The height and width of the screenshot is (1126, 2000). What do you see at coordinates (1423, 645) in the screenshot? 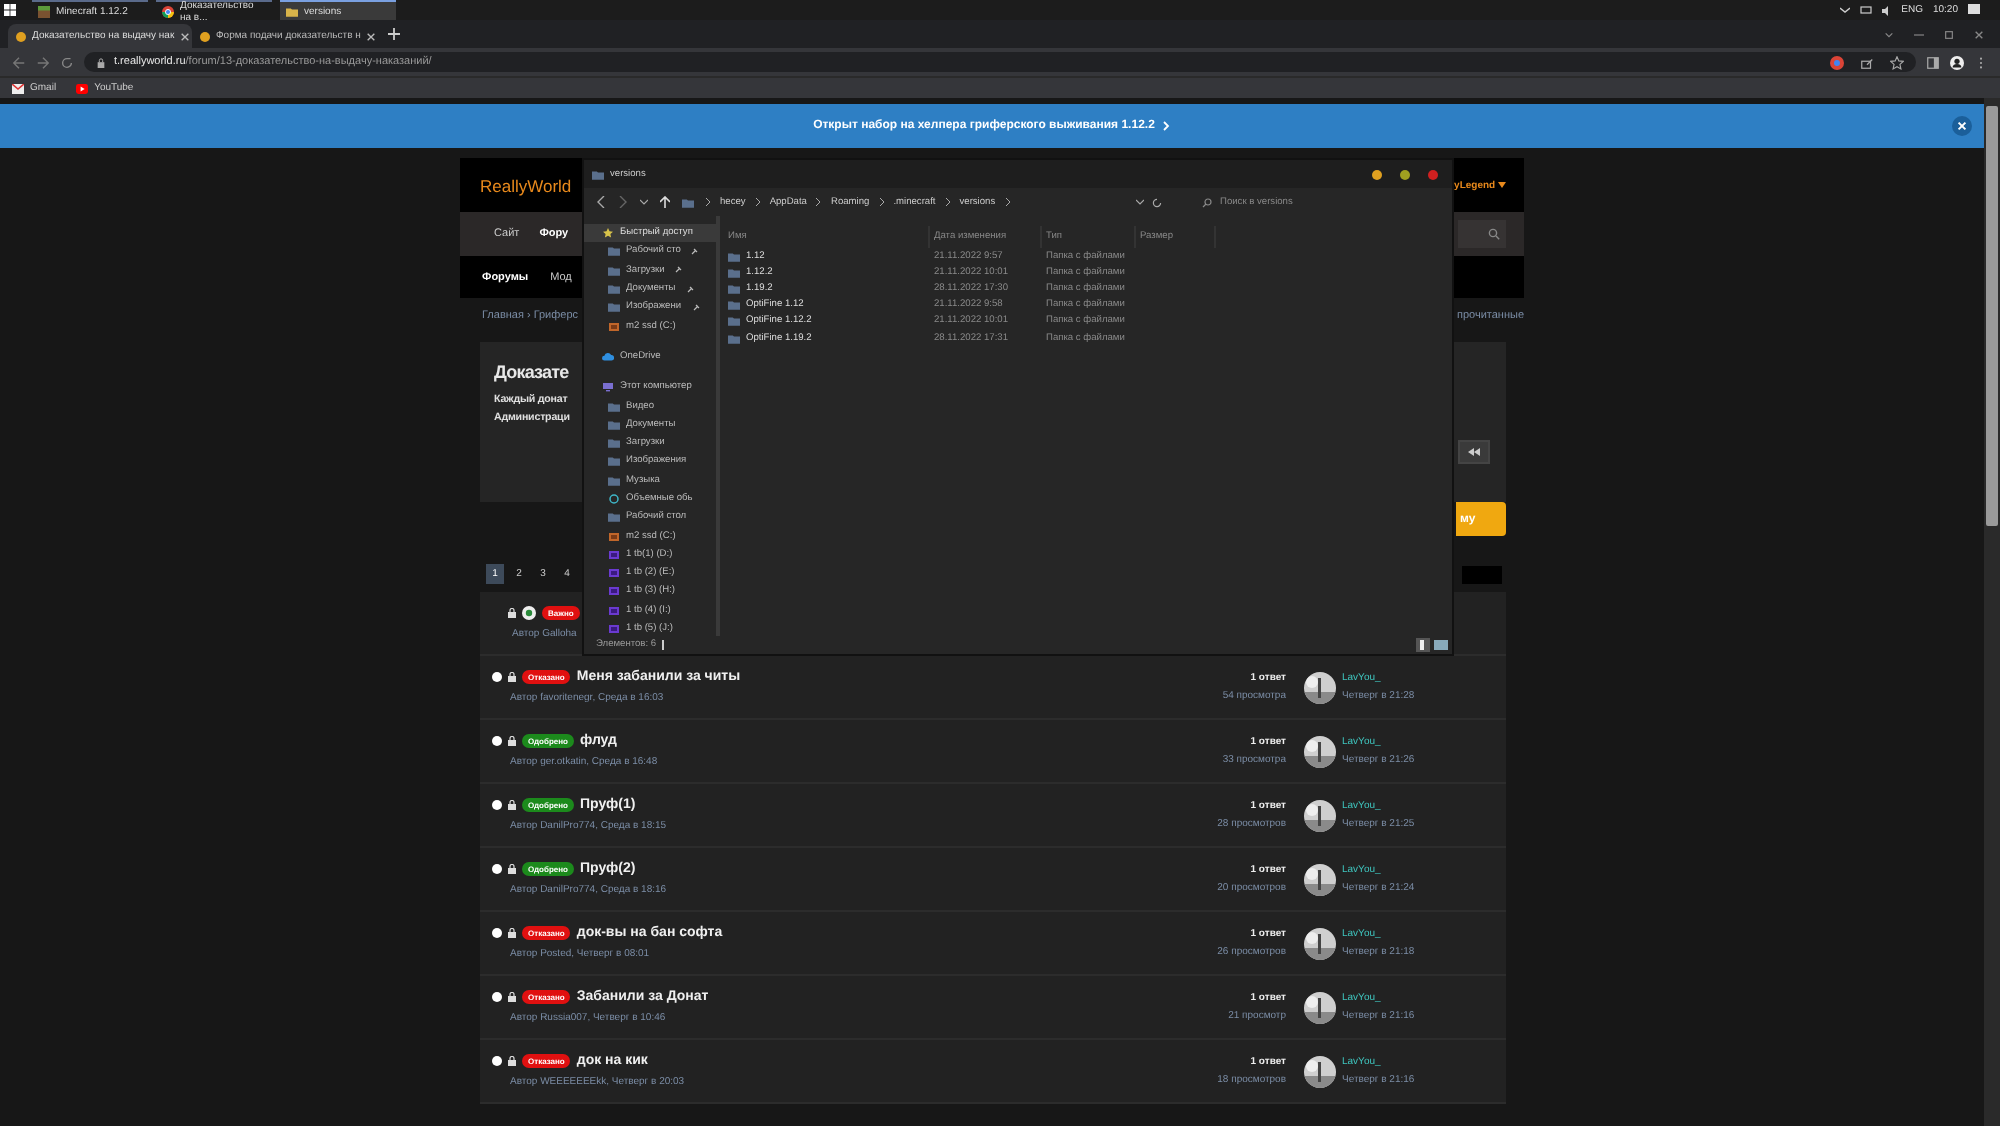
I see `details-view-icon` at bounding box center [1423, 645].